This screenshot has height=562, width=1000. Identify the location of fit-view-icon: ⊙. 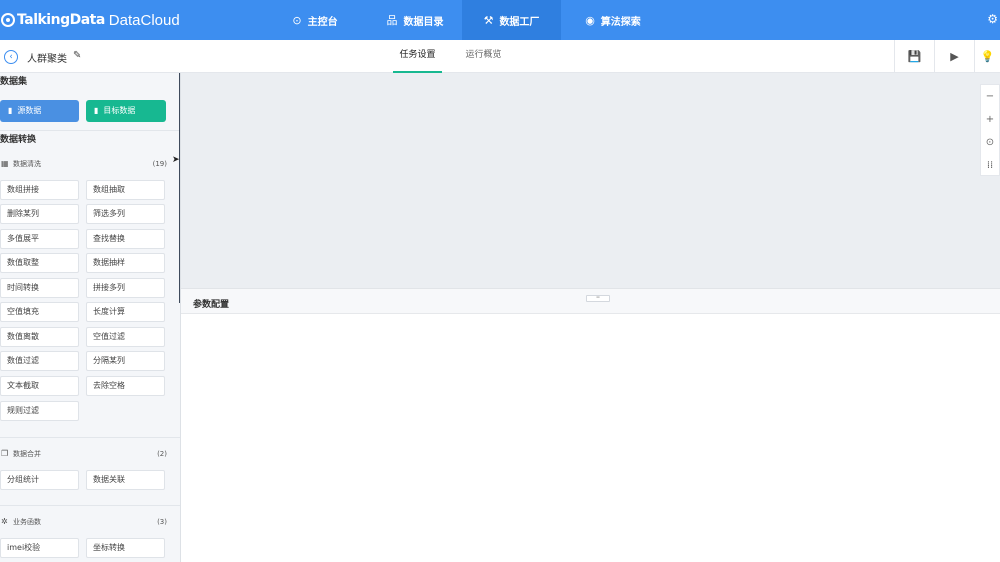
(990, 142).